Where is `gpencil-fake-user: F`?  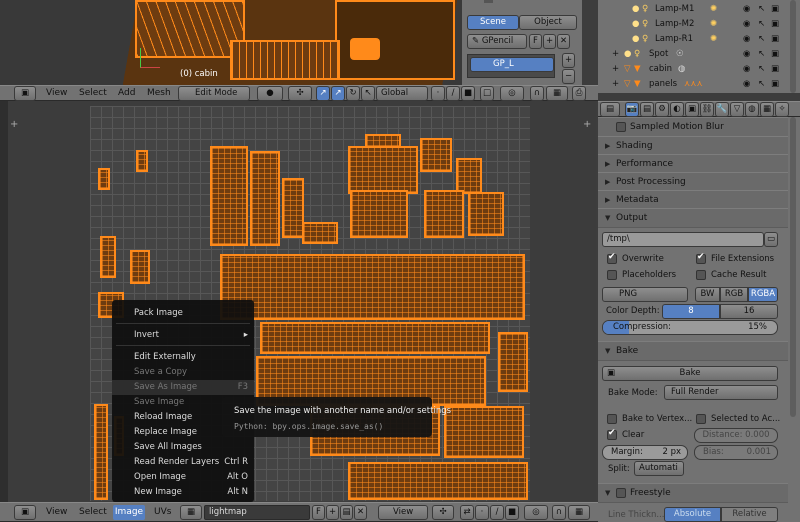 gpencil-fake-user: F is located at coordinates (535, 41).